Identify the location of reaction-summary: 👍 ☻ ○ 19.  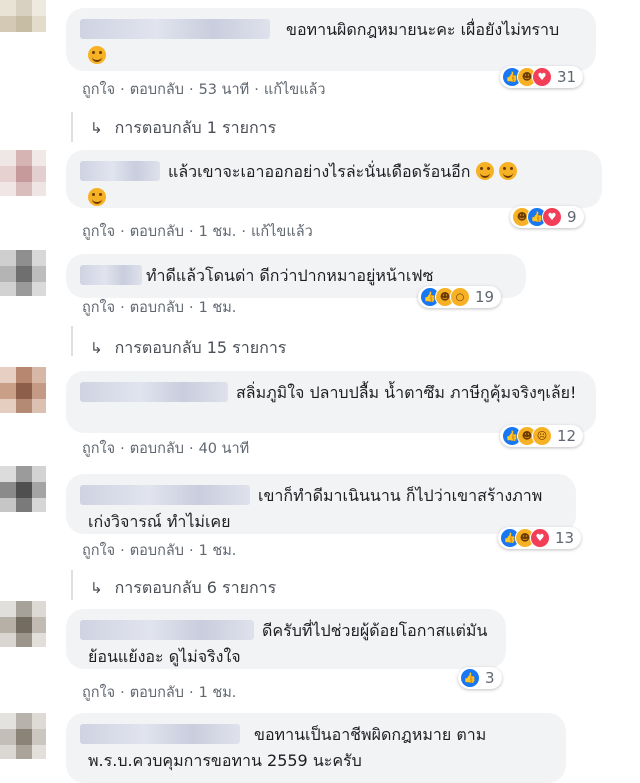
(460, 297).